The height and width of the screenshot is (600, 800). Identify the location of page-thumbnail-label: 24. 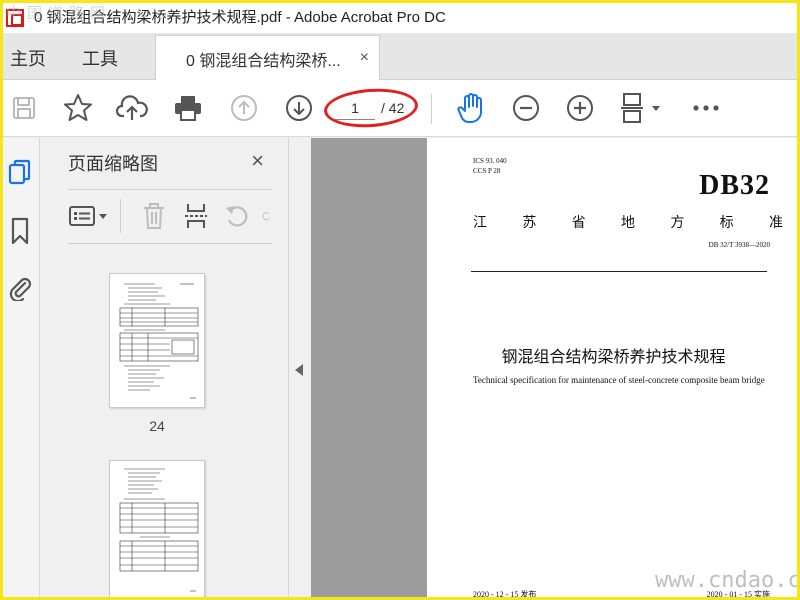
(157, 426).